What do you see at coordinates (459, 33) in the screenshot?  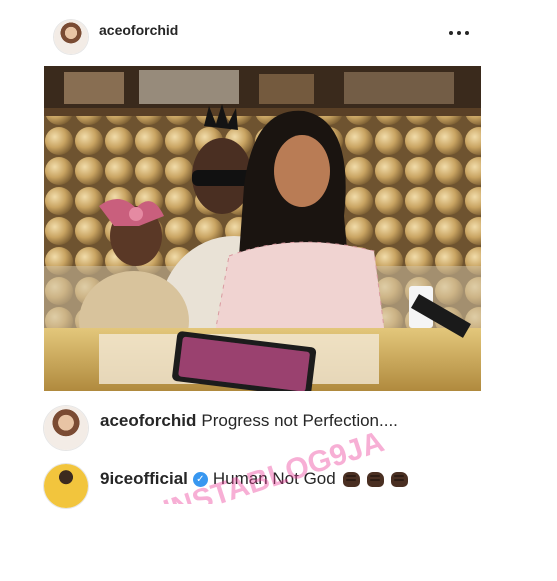 I see `more-horizontal-icon` at bounding box center [459, 33].